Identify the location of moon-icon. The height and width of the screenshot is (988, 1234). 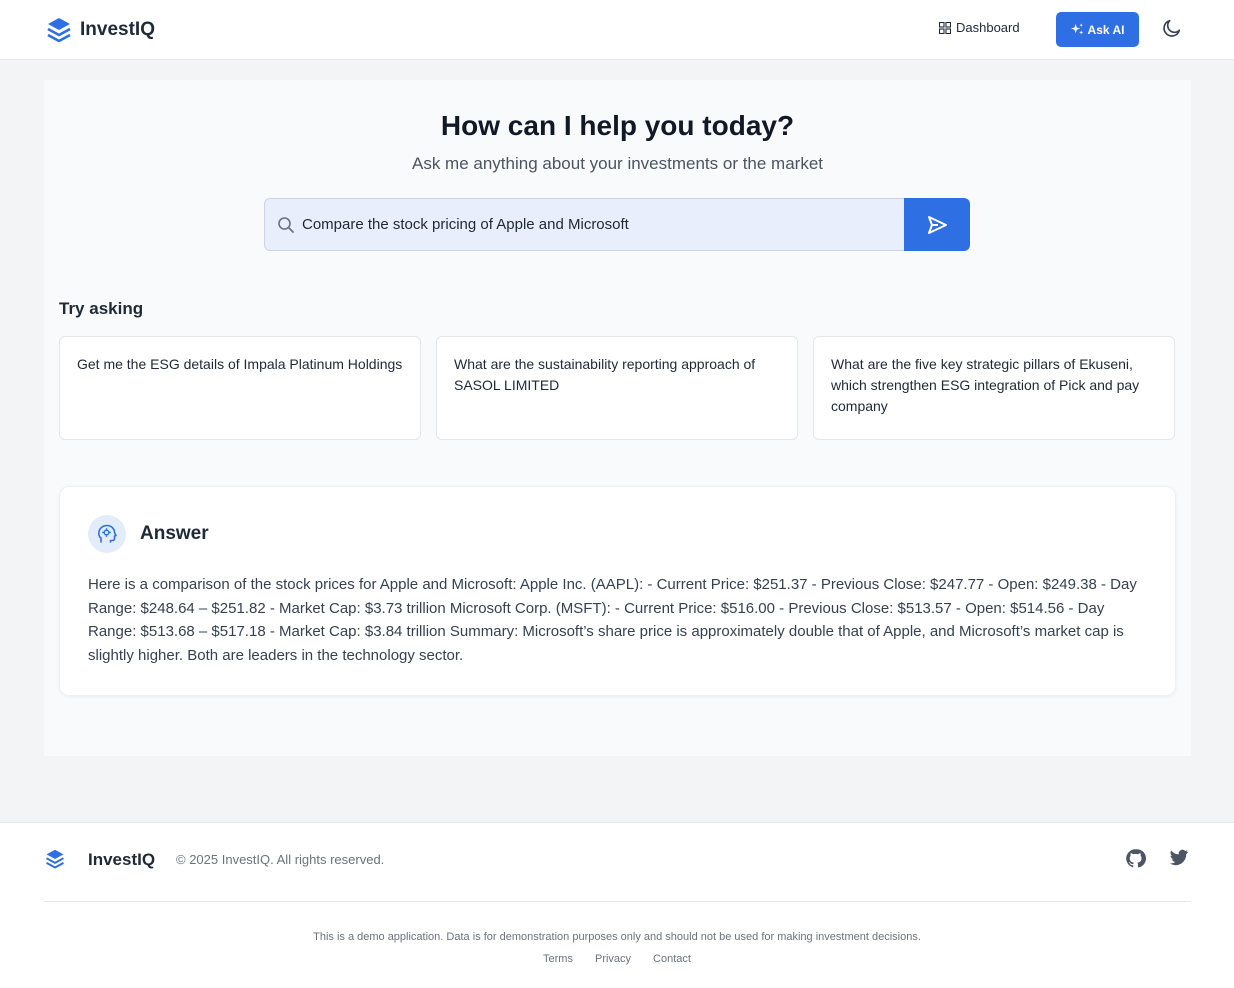
(1172, 28).